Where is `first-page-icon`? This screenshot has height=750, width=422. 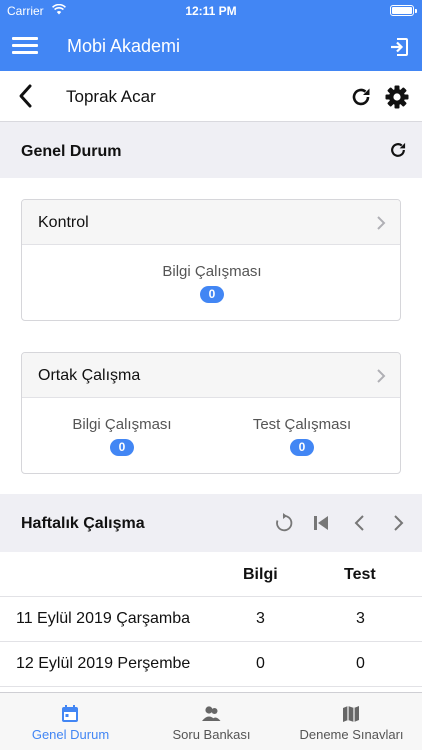 first-page-icon is located at coordinates (321, 523).